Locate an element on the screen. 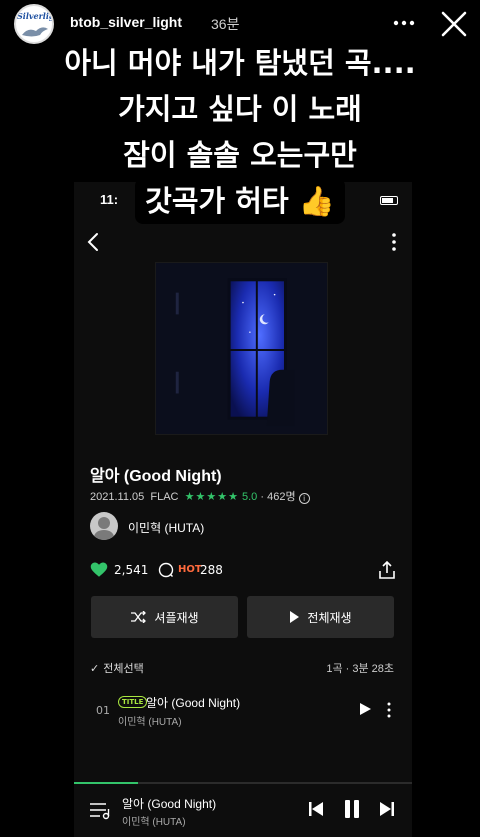 The height and width of the screenshot is (837, 480). shuffle-play-button: 셔플재생 is located at coordinates (164, 617).